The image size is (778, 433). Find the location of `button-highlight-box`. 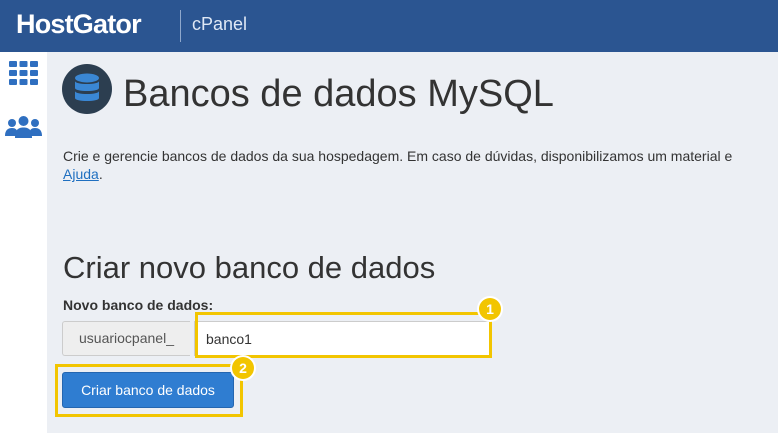

button-highlight-box is located at coordinates (149, 390).